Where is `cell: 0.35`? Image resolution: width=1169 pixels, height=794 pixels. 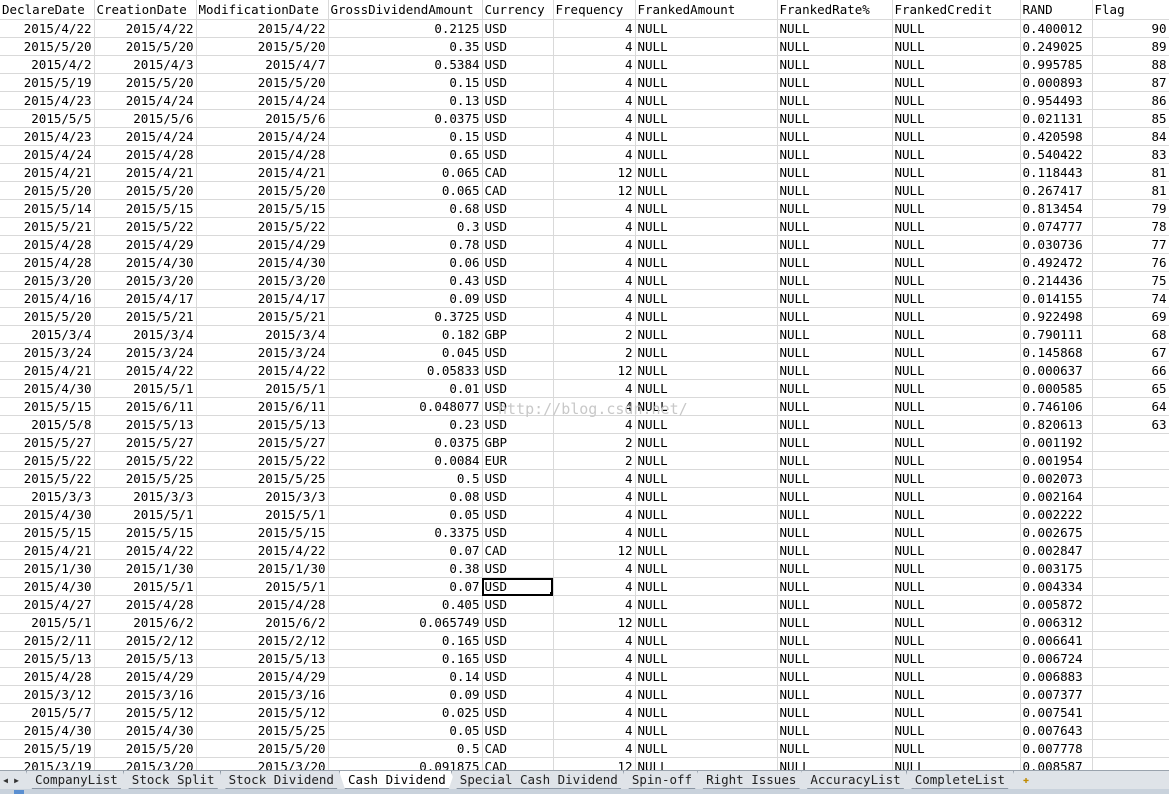 cell: 0.35 is located at coordinates (405, 46).